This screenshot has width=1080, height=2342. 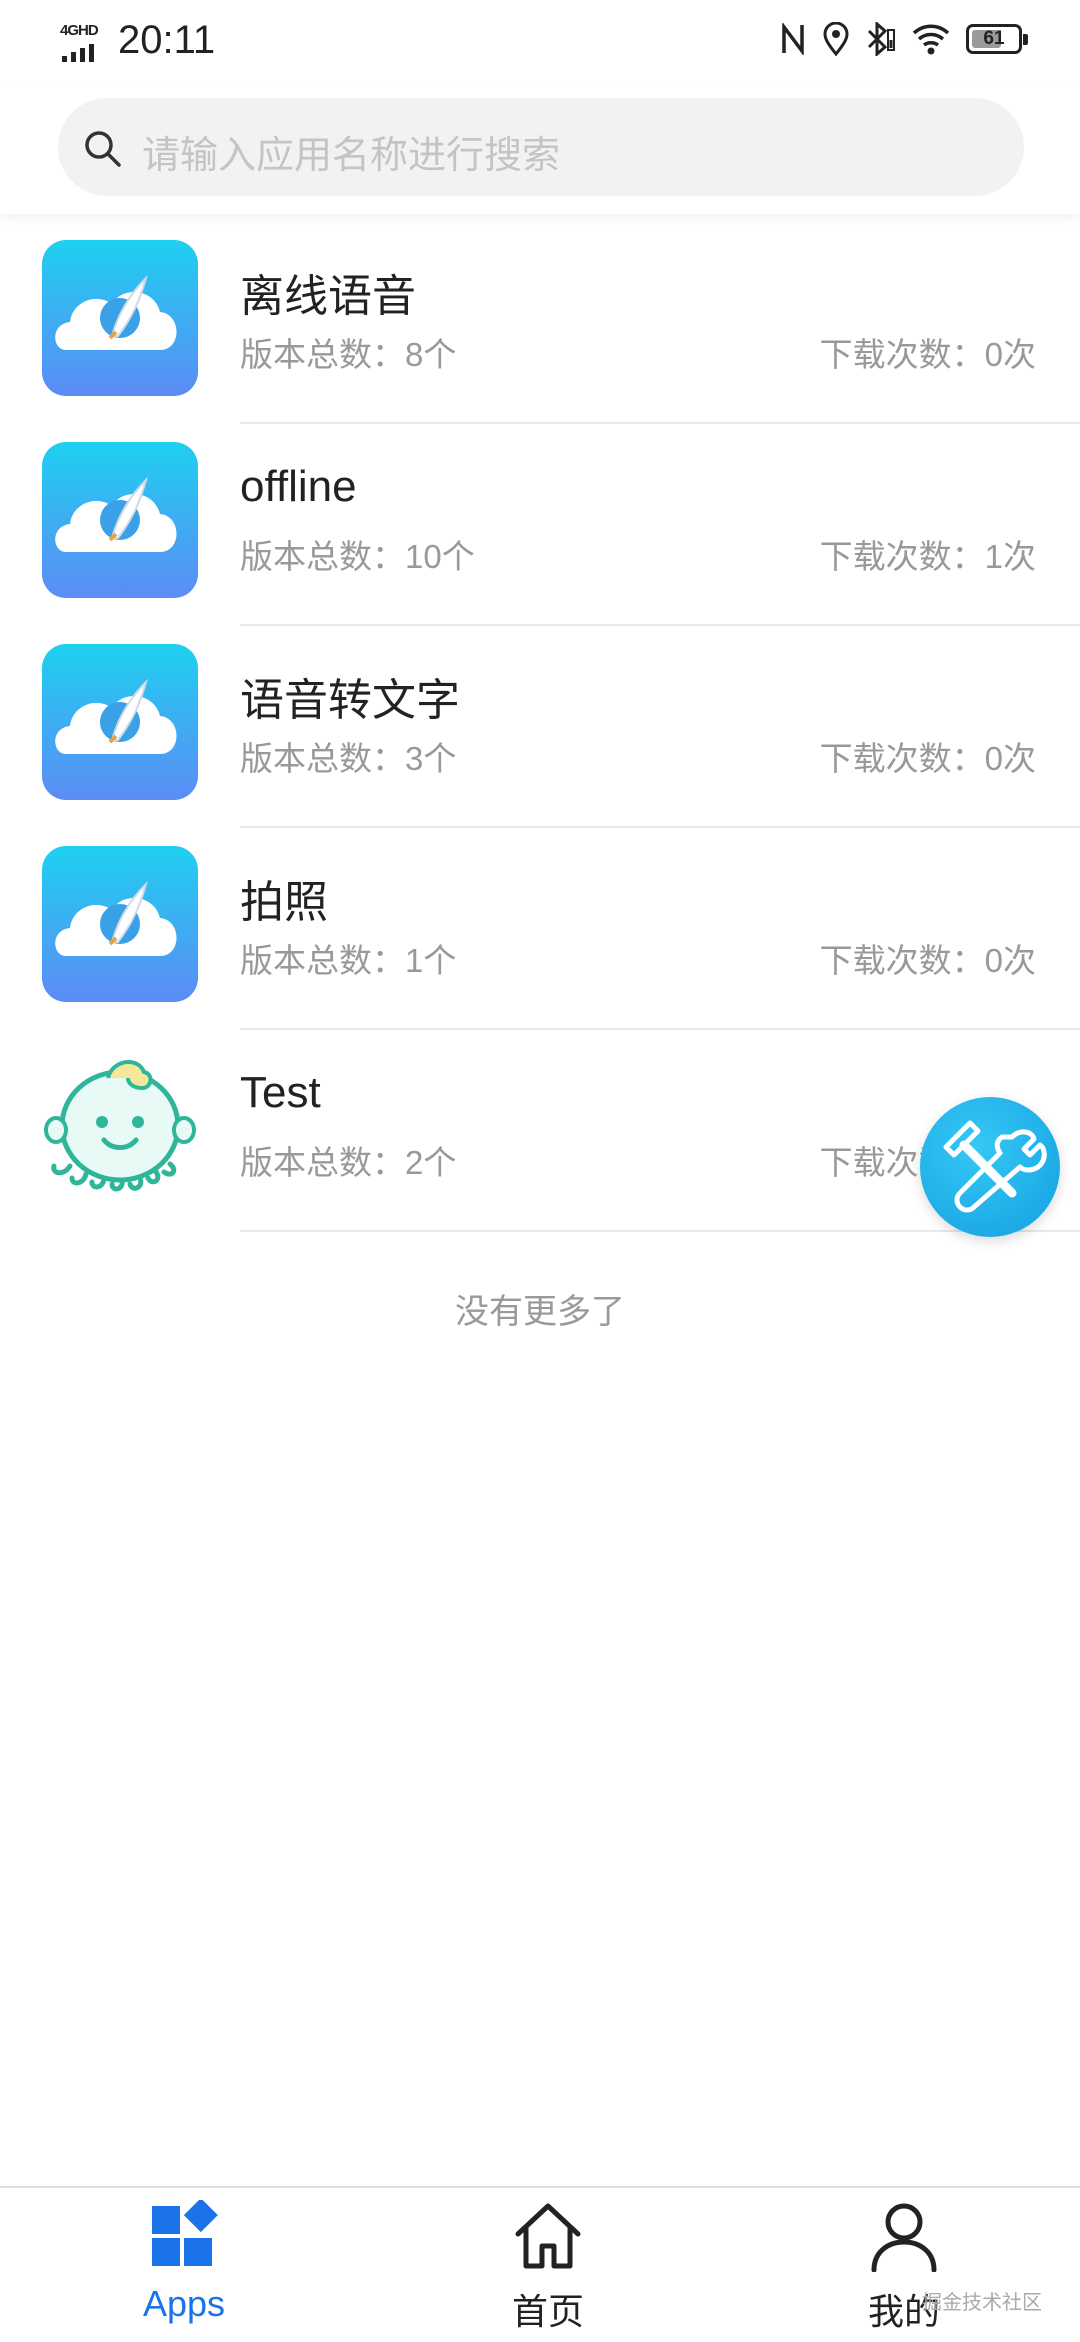 I want to click on tab-apps: Apps, so click(x=184, y=2269).